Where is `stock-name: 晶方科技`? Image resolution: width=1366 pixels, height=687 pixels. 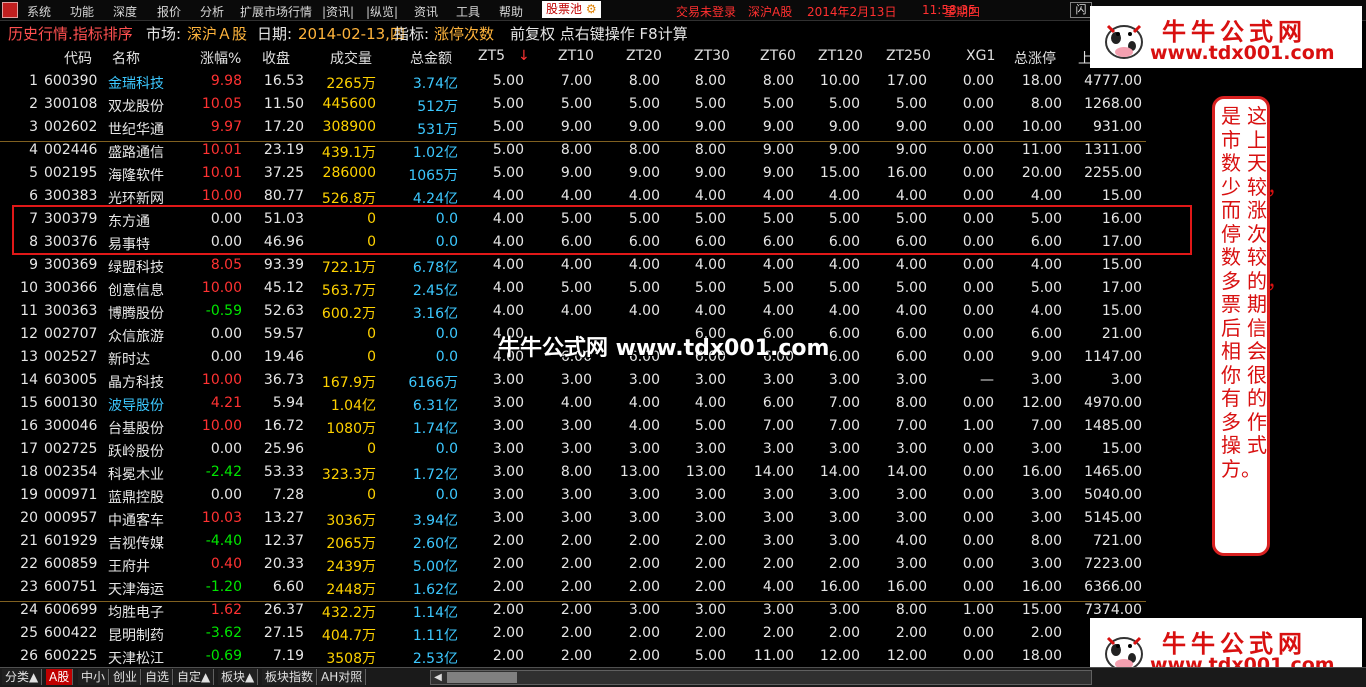
stock-name: 晶方科技 is located at coordinates (143, 382).